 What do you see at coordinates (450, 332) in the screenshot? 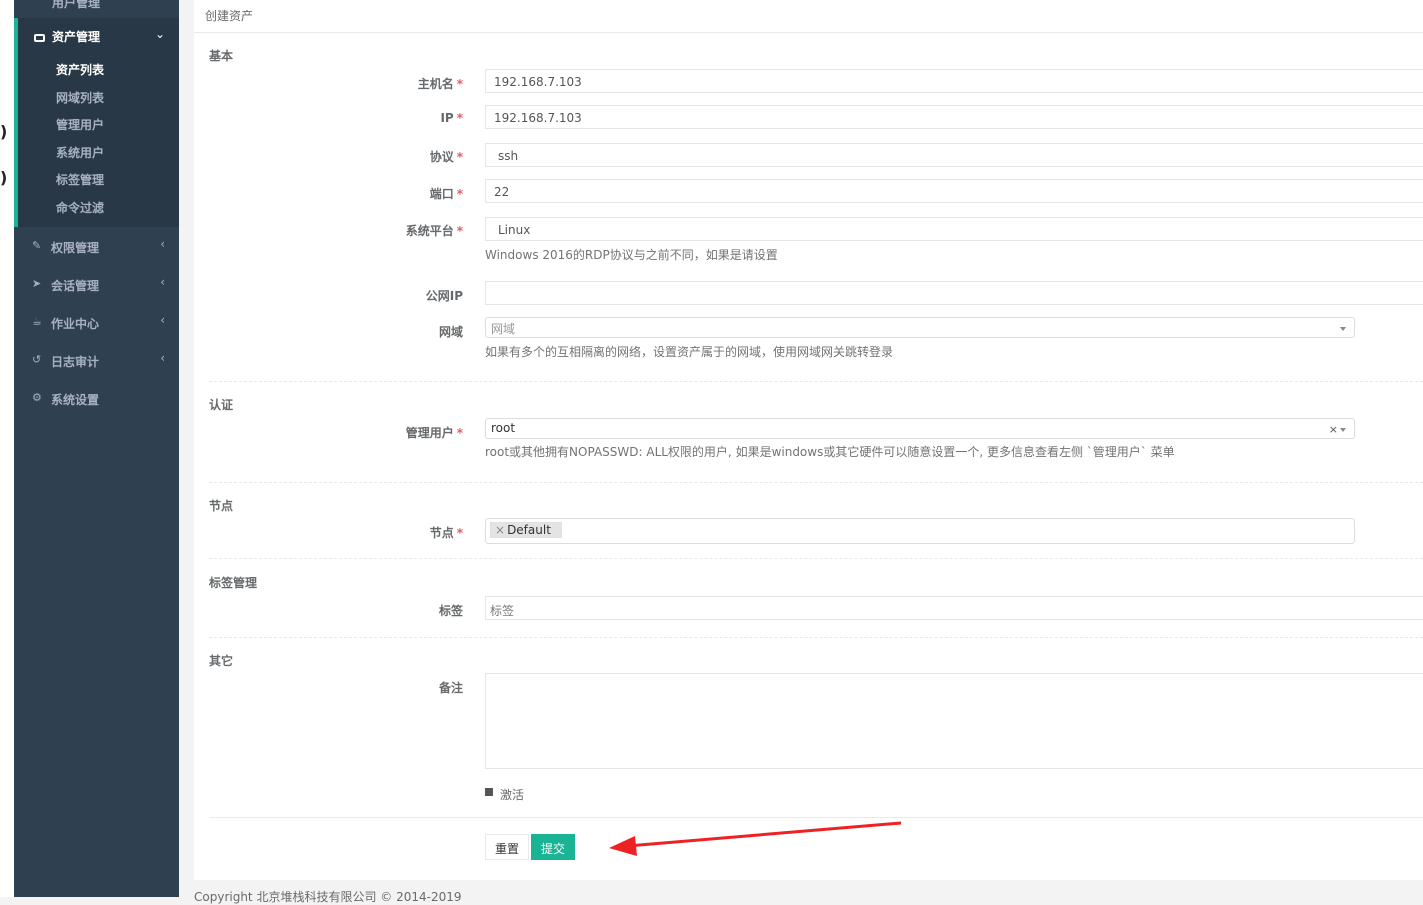
I see `label-text: 网域` at bounding box center [450, 332].